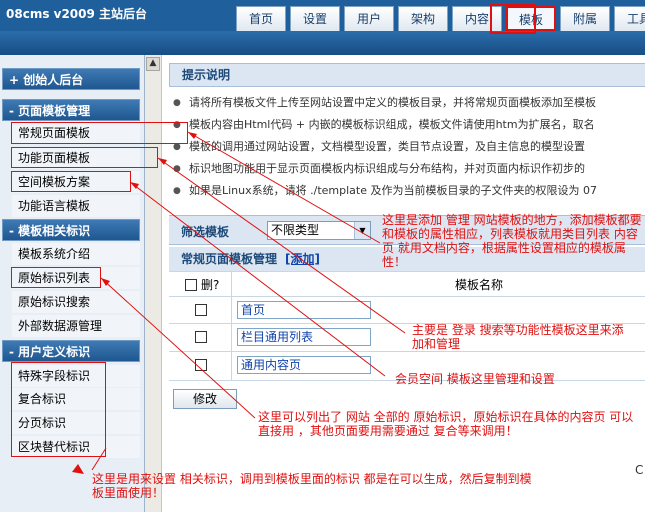 This screenshot has width=645, height=512. I want to click on brand-title: 08cms v2009 主站后台, so click(77, 14).